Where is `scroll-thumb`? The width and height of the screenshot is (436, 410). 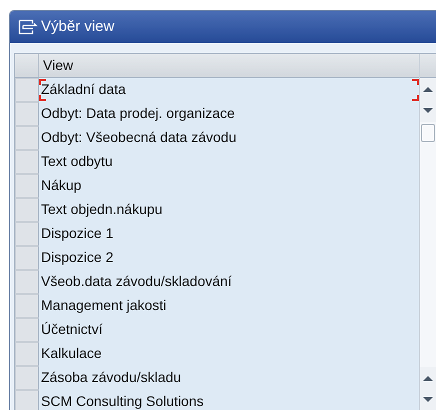 scroll-thumb is located at coordinates (428, 133).